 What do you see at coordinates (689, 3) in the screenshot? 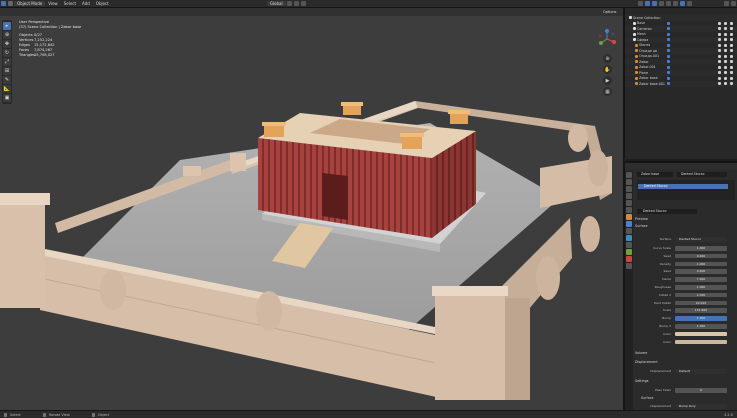
I see `shading-rendered-icon` at bounding box center [689, 3].